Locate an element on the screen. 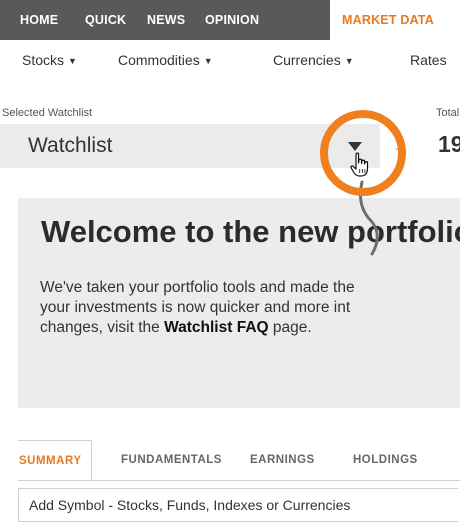 This screenshot has height=525, width=460. subnav-currencies: Currencies ▼ is located at coordinates (313, 60).